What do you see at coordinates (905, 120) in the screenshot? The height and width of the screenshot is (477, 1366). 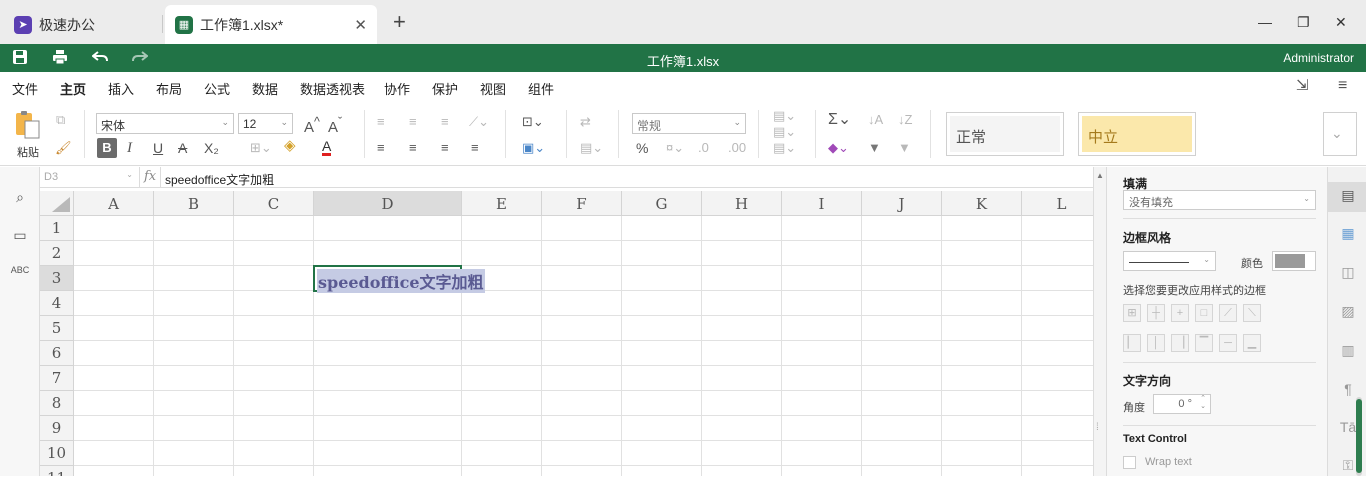 I see `sort-descending-icon: ↓Z` at bounding box center [905, 120].